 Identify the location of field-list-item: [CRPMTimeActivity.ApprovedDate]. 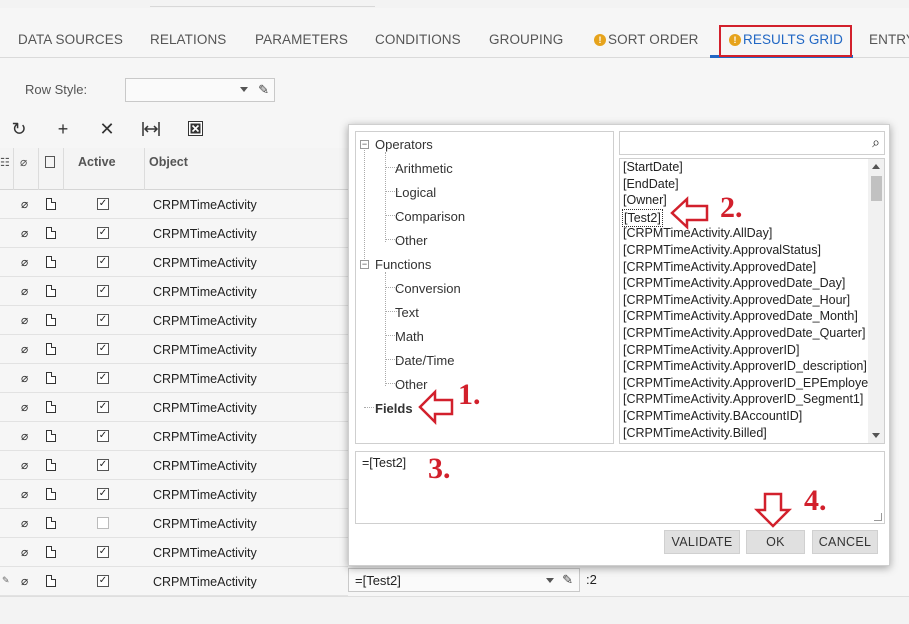
(719, 267).